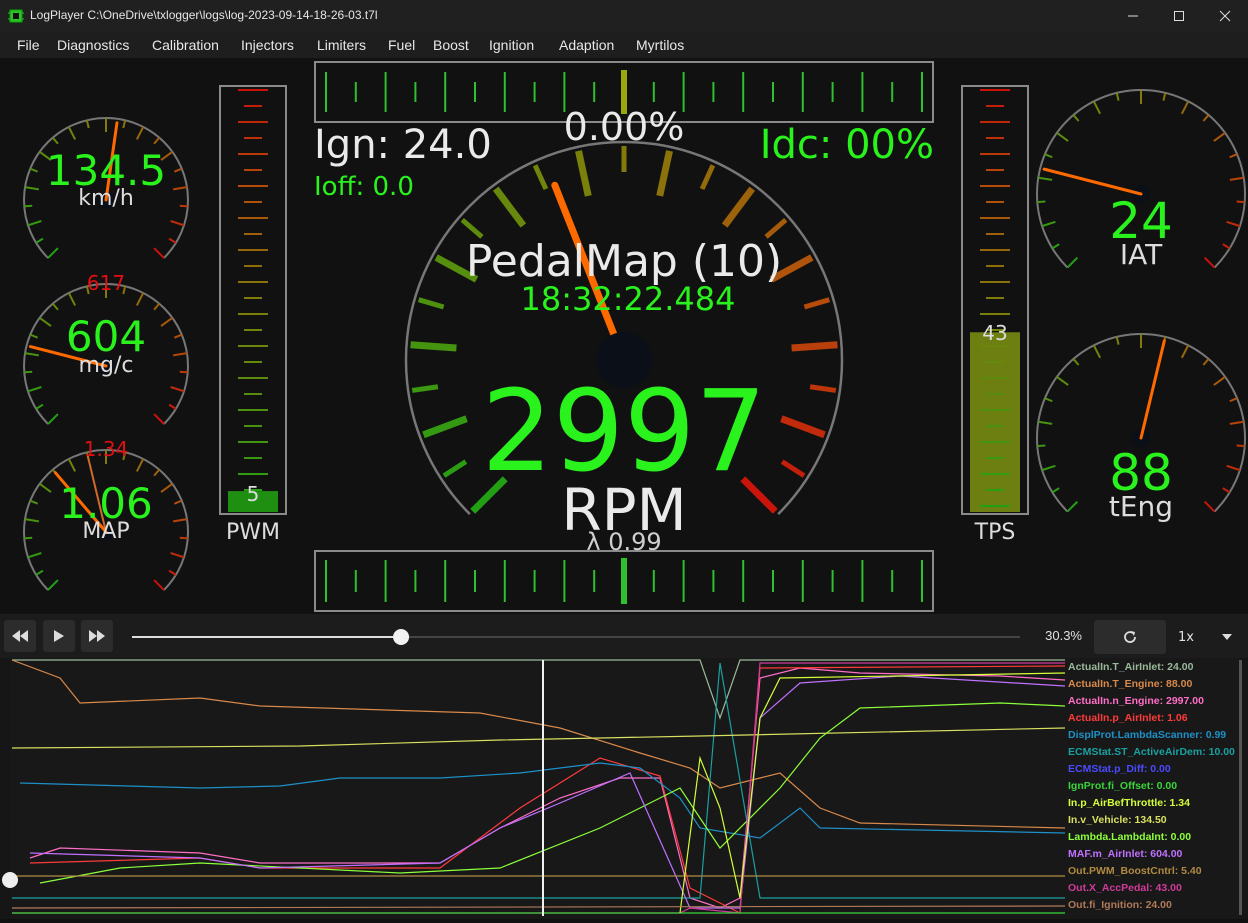 This screenshot has width=1248, height=923. Describe the element at coordinates (1141, 254) in the screenshot. I see `iat-unit: IAT` at that location.